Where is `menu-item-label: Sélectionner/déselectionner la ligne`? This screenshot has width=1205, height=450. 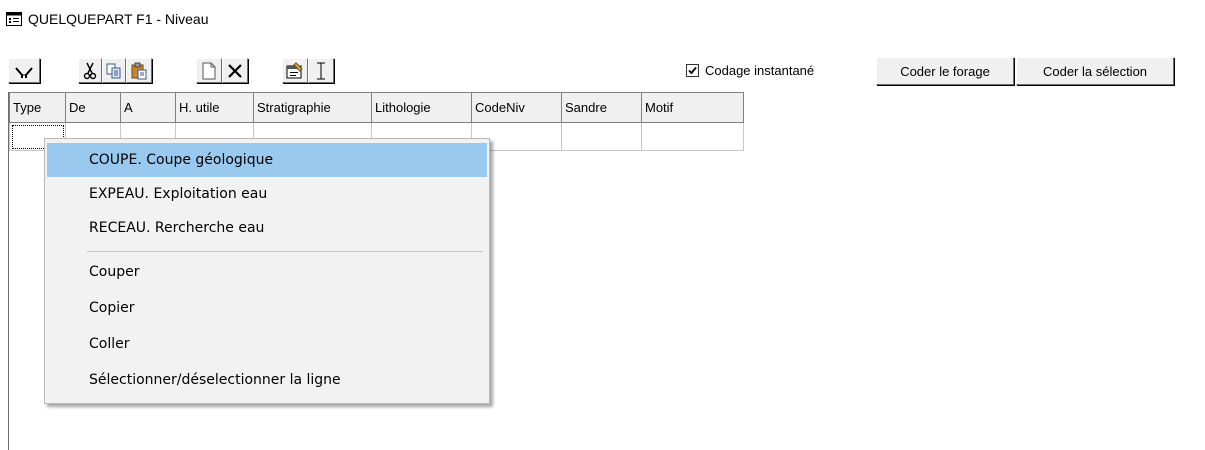
menu-item-label: Sélectionner/déselectionner la ligne is located at coordinates (215, 380).